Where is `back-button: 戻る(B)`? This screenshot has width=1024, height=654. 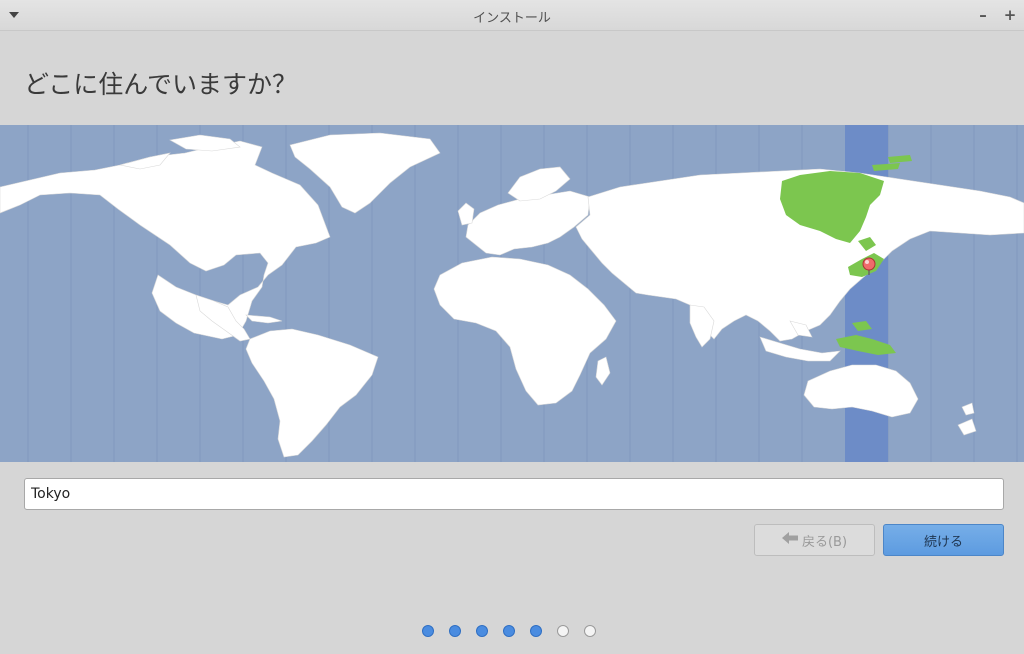 back-button: 戻る(B) is located at coordinates (814, 540).